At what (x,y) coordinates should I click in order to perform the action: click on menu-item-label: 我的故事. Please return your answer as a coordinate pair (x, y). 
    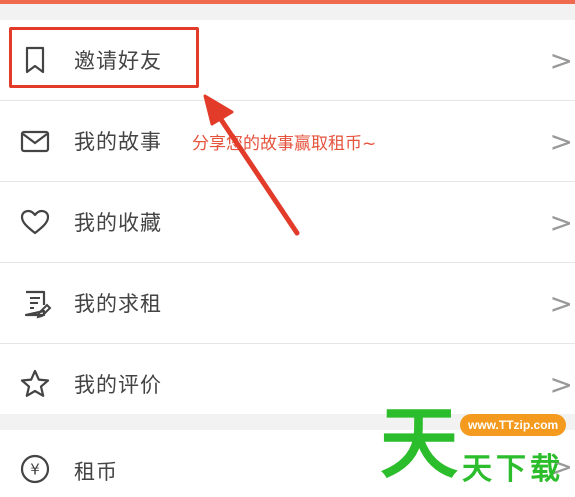
    Looking at the image, I should click on (118, 142).